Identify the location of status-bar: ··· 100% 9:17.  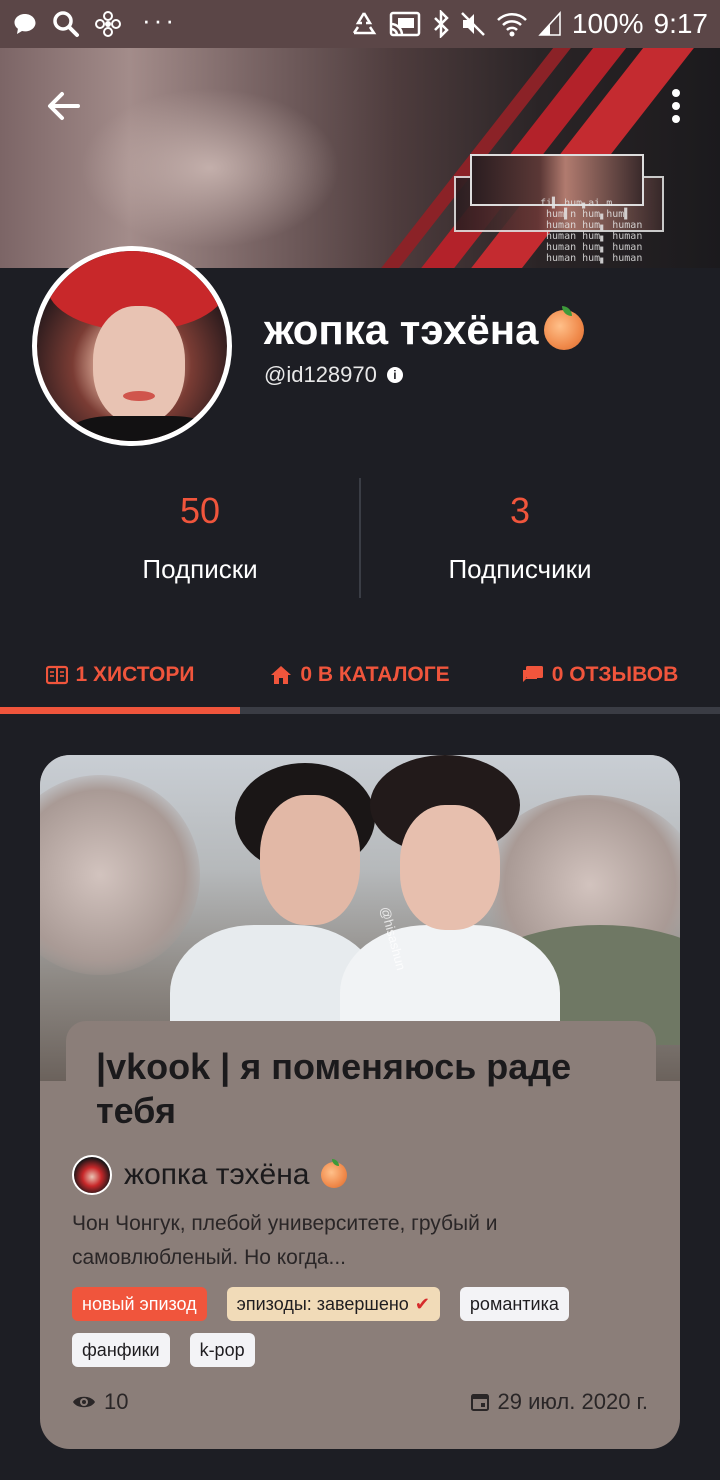
(360, 24).